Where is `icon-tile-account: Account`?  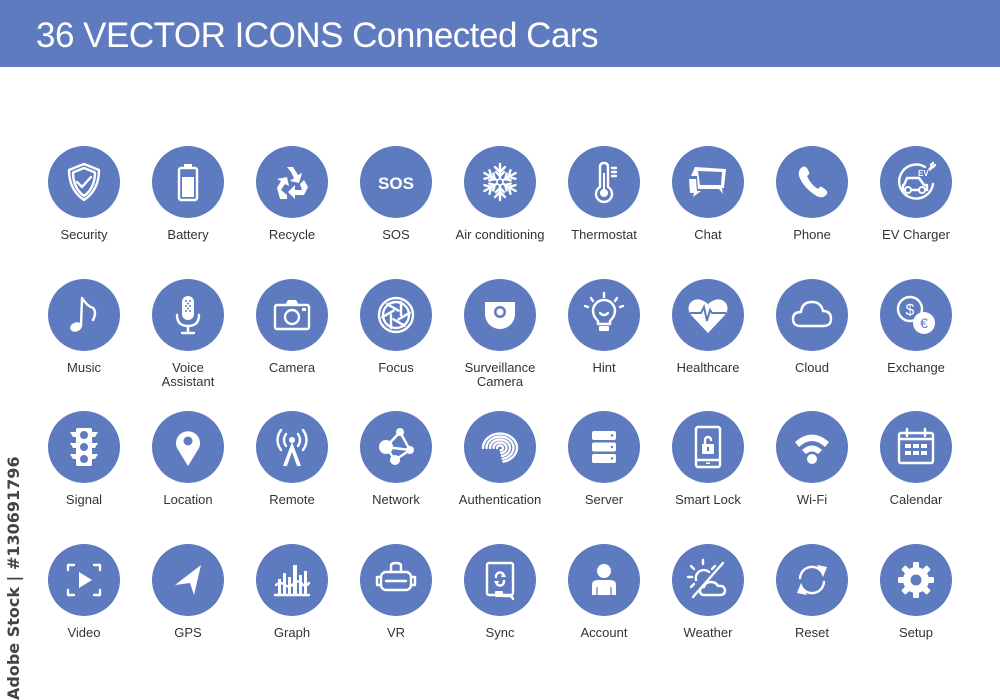
icon-tile-account: Account is located at coordinates (604, 604).